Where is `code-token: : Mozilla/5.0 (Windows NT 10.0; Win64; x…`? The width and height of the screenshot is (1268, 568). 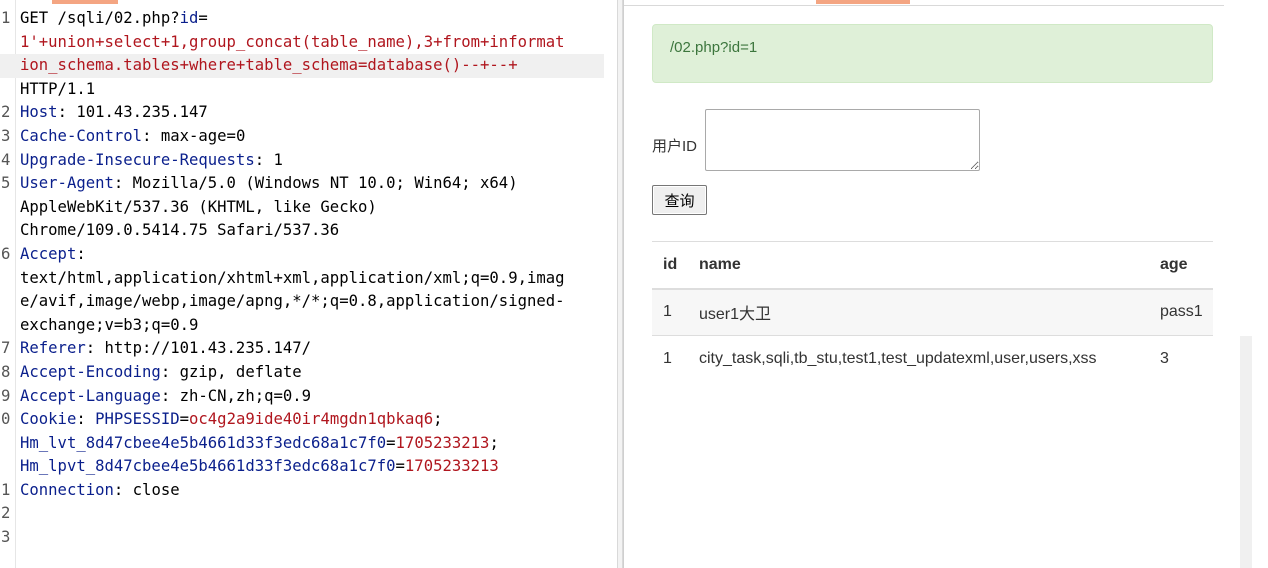 code-token: : Mozilla/5.0 (Windows NT 10.0; Win64; x… is located at coordinates (315, 183).